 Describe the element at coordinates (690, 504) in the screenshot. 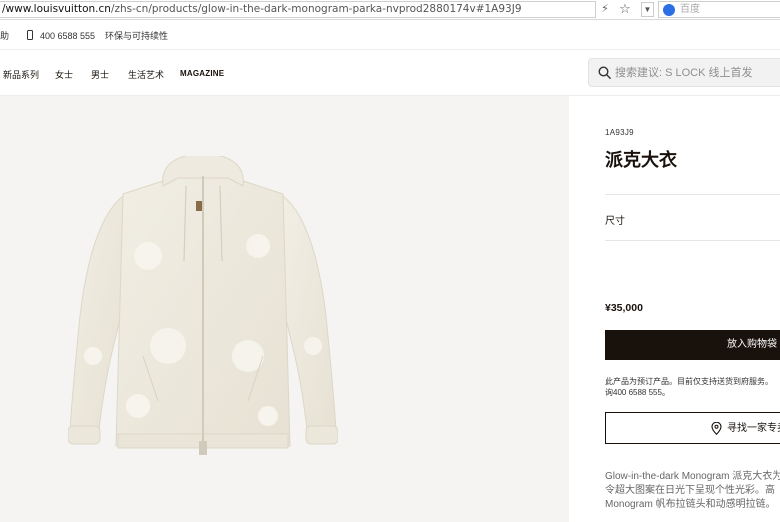

I see `description-line: Monogram 帆布拉链头和动感明拉链。` at that location.